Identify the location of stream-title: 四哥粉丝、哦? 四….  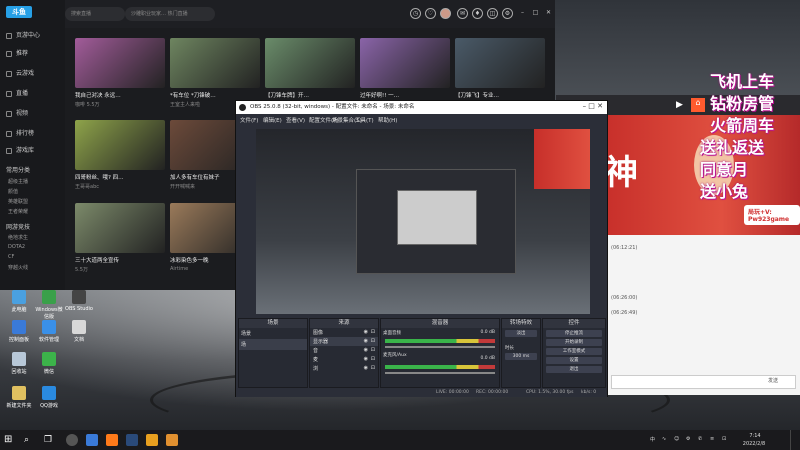
(120, 177).